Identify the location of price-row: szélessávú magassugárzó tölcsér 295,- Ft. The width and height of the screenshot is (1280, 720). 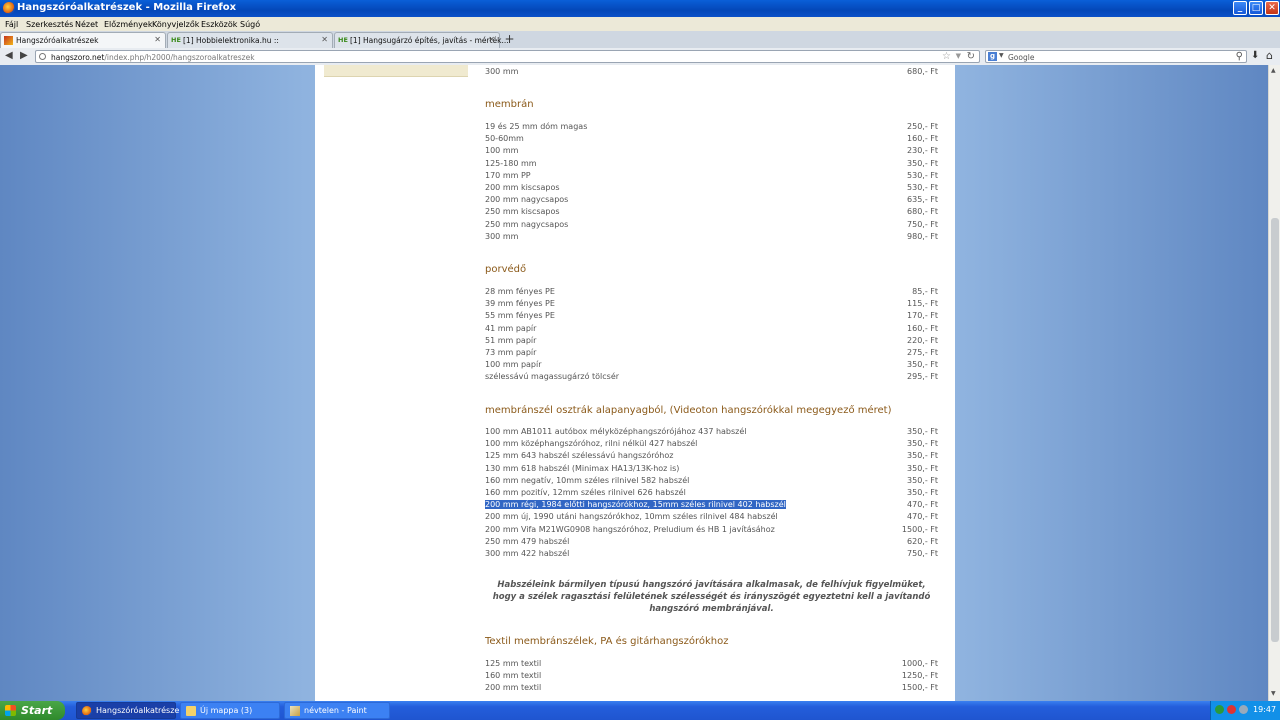
(711, 378).